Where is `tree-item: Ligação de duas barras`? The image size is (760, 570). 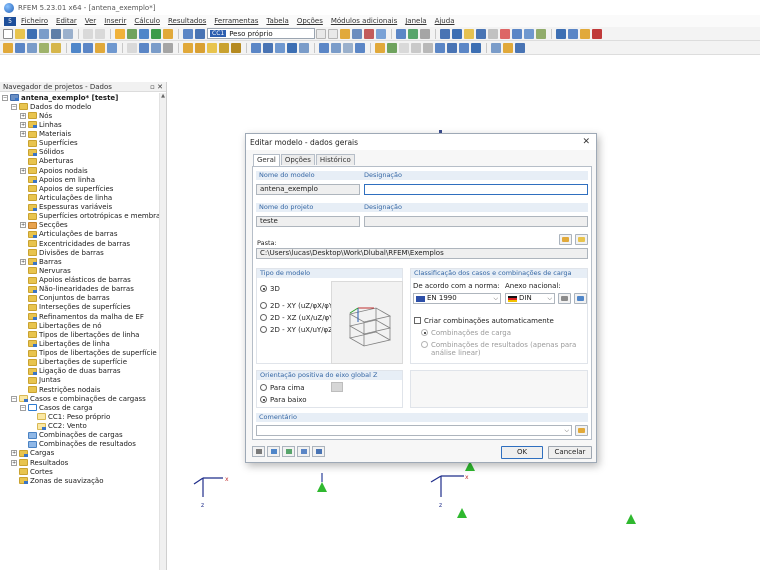
tree-item: Ligação de duas barras is located at coordinates (83, 371).